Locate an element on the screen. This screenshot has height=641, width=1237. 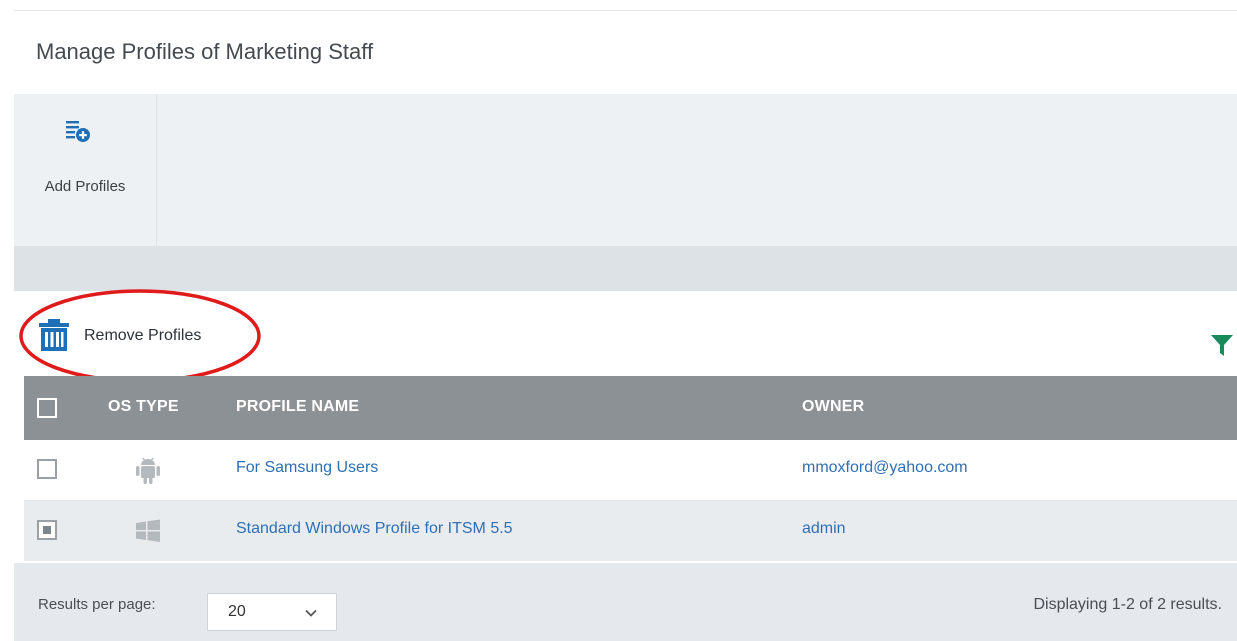
top-spacer is located at coordinates (618, 5).